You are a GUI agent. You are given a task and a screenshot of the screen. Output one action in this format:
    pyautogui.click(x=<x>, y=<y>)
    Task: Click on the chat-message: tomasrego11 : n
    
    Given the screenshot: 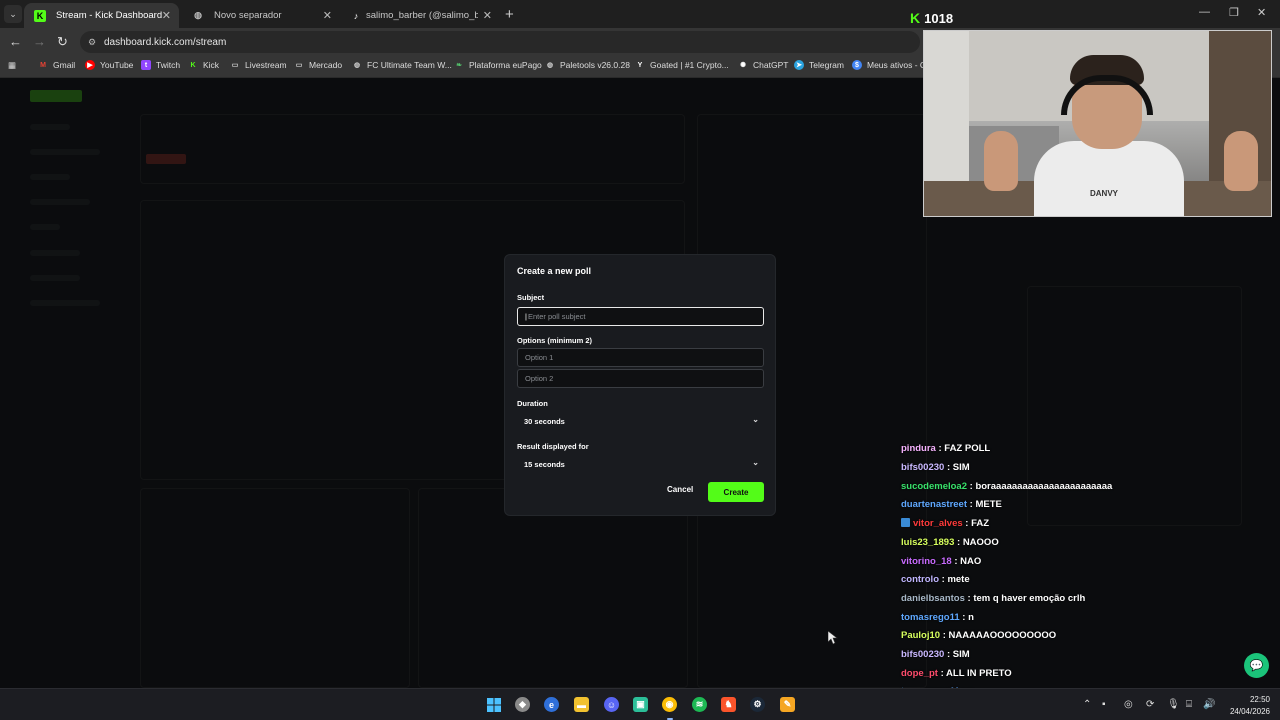 What is the action you would take?
    pyautogui.click(x=937, y=617)
    